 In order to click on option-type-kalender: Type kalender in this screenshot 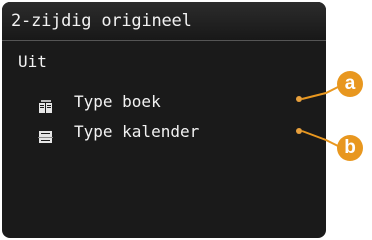, I will do `click(164, 132)`.